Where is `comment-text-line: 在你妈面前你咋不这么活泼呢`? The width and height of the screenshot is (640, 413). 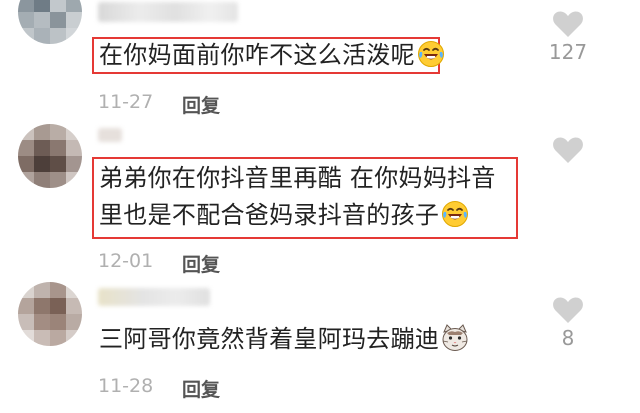 comment-text-line: 在你妈面前你咋不这么活泼呢 is located at coordinates (257, 55).